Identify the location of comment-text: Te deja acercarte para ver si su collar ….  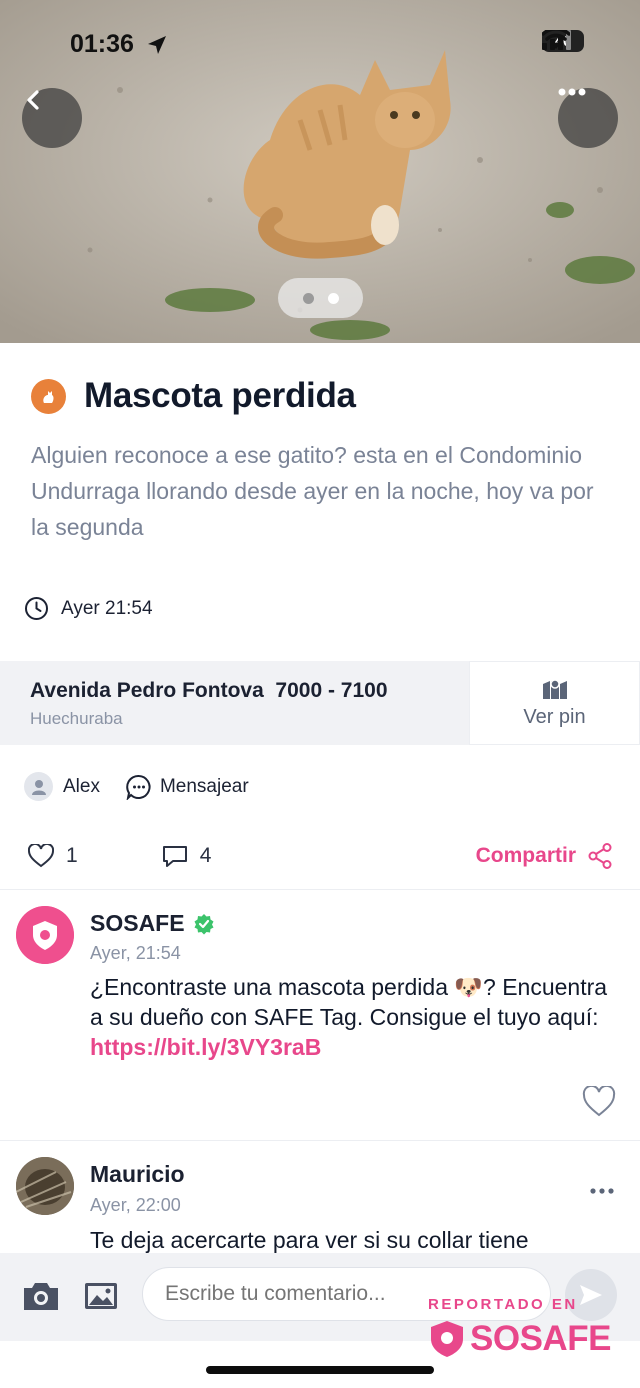
(309, 1240).